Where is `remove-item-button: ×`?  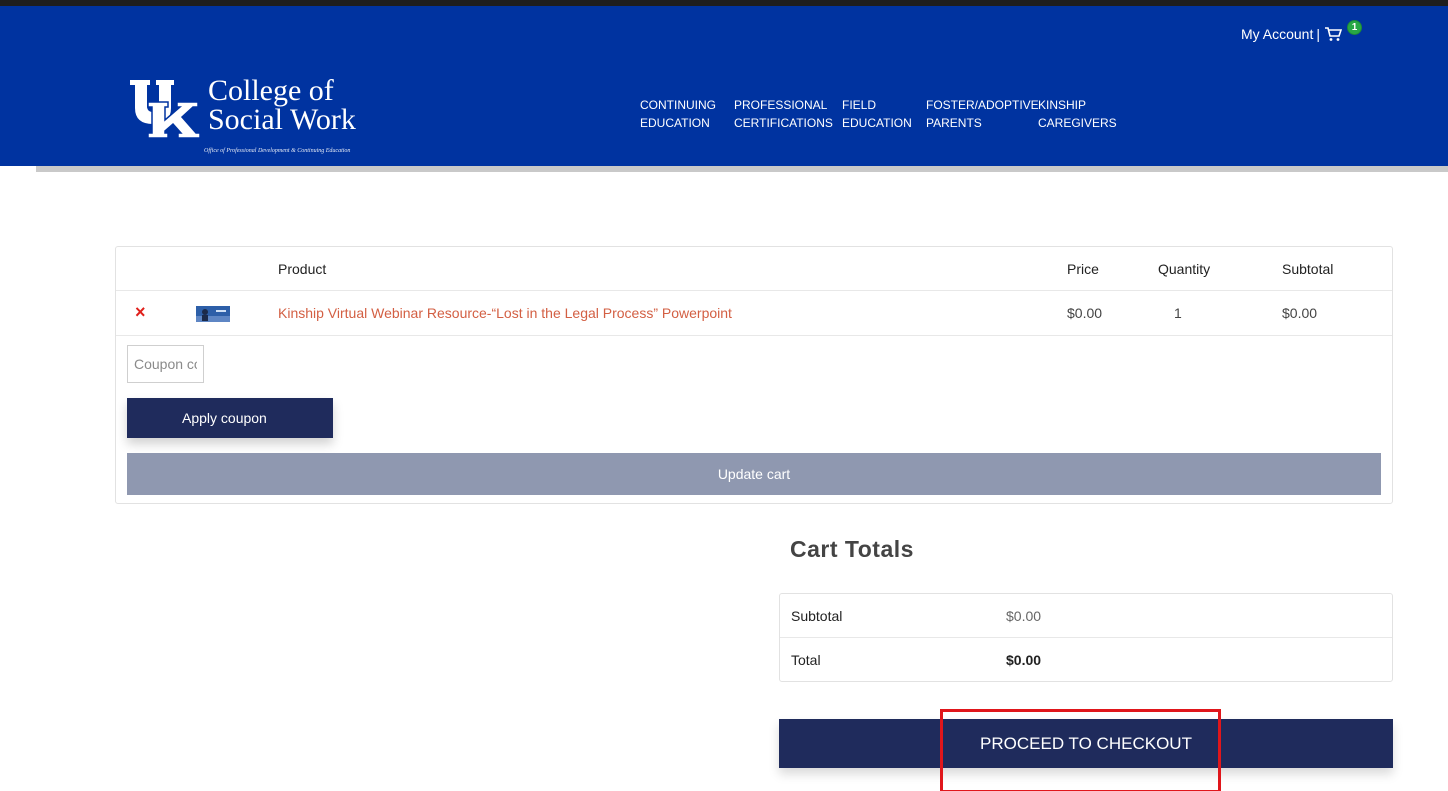
remove-item-button: × is located at coordinates (140, 312).